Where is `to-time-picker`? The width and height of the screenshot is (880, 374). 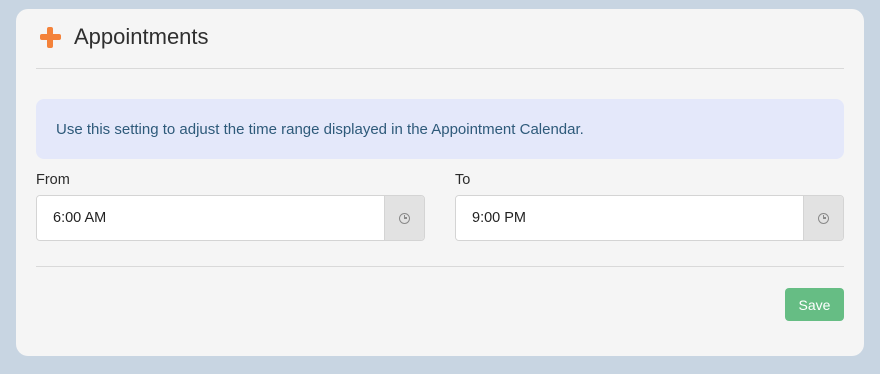
to-time-picker is located at coordinates (649, 218).